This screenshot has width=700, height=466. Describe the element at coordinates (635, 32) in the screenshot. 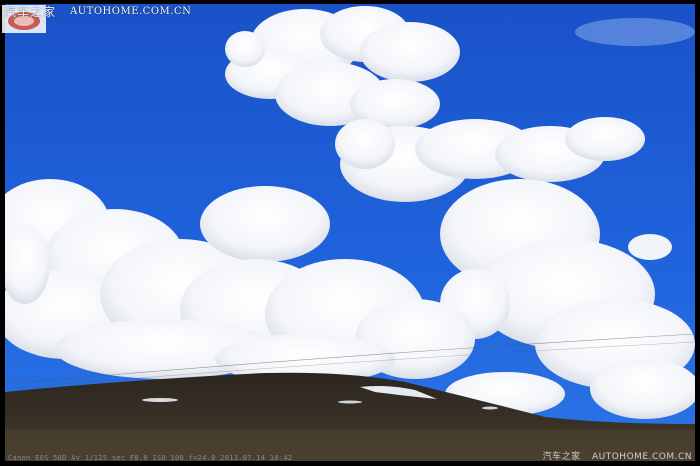

I see `cloud-wisp` at that location.